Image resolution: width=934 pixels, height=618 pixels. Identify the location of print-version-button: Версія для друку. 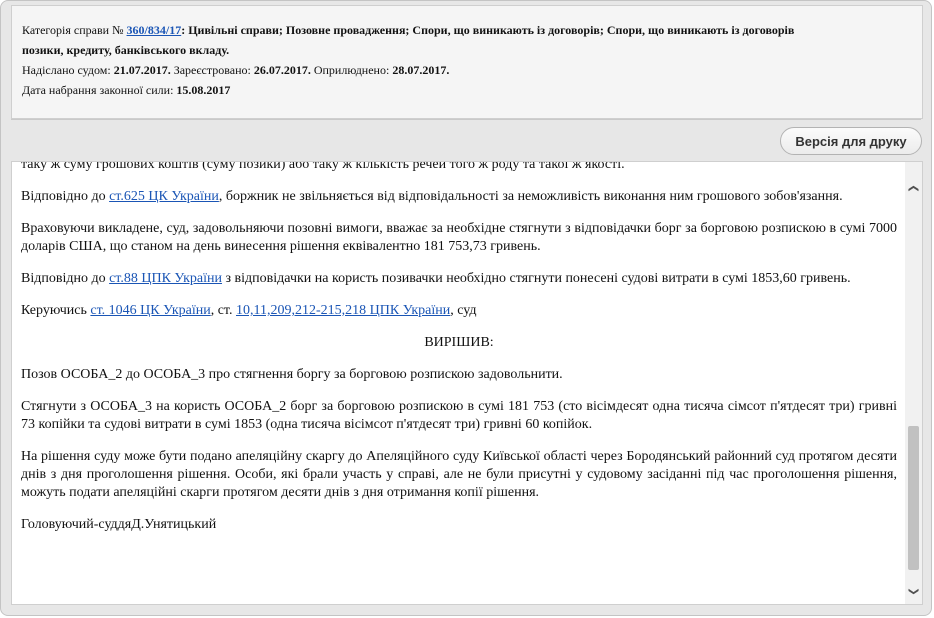
(851, 141).